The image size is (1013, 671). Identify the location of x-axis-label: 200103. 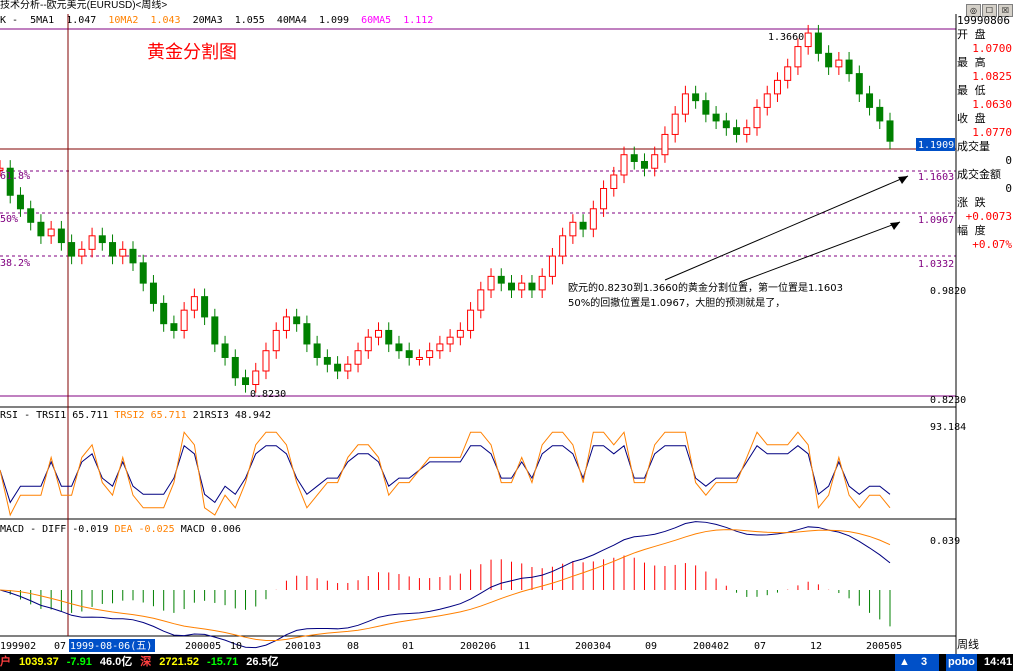
(303, 646).